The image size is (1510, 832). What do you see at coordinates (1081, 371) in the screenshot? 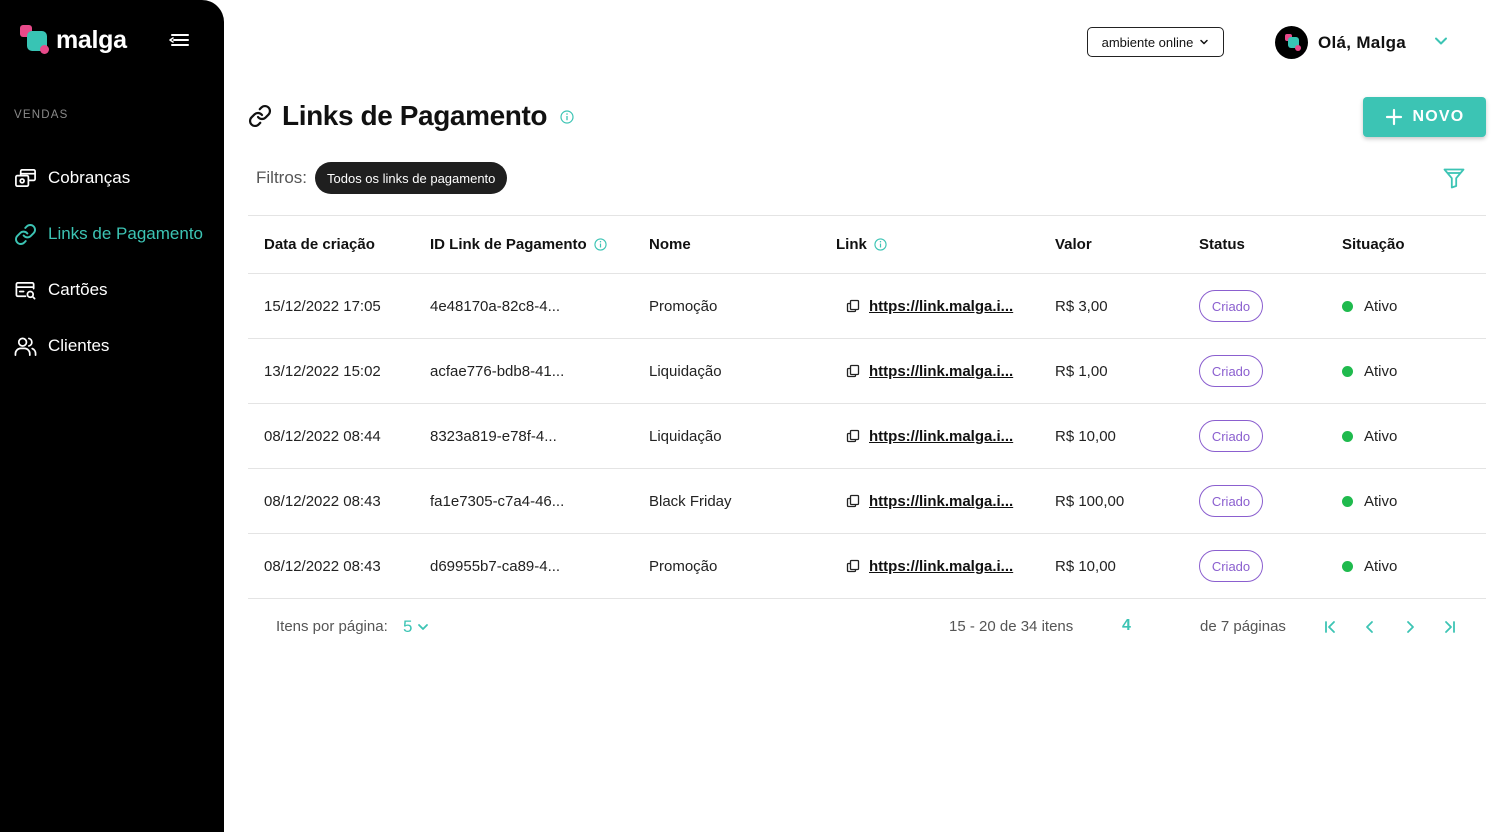
I see `cell-value: R$ 1,00` at bounding box center [1081, 371].